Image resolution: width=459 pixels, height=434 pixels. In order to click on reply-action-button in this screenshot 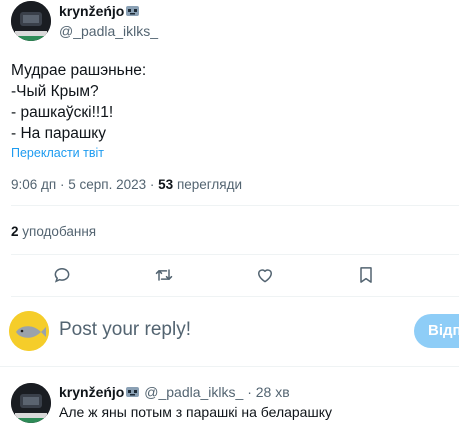, I will do `click(62, 275)`.